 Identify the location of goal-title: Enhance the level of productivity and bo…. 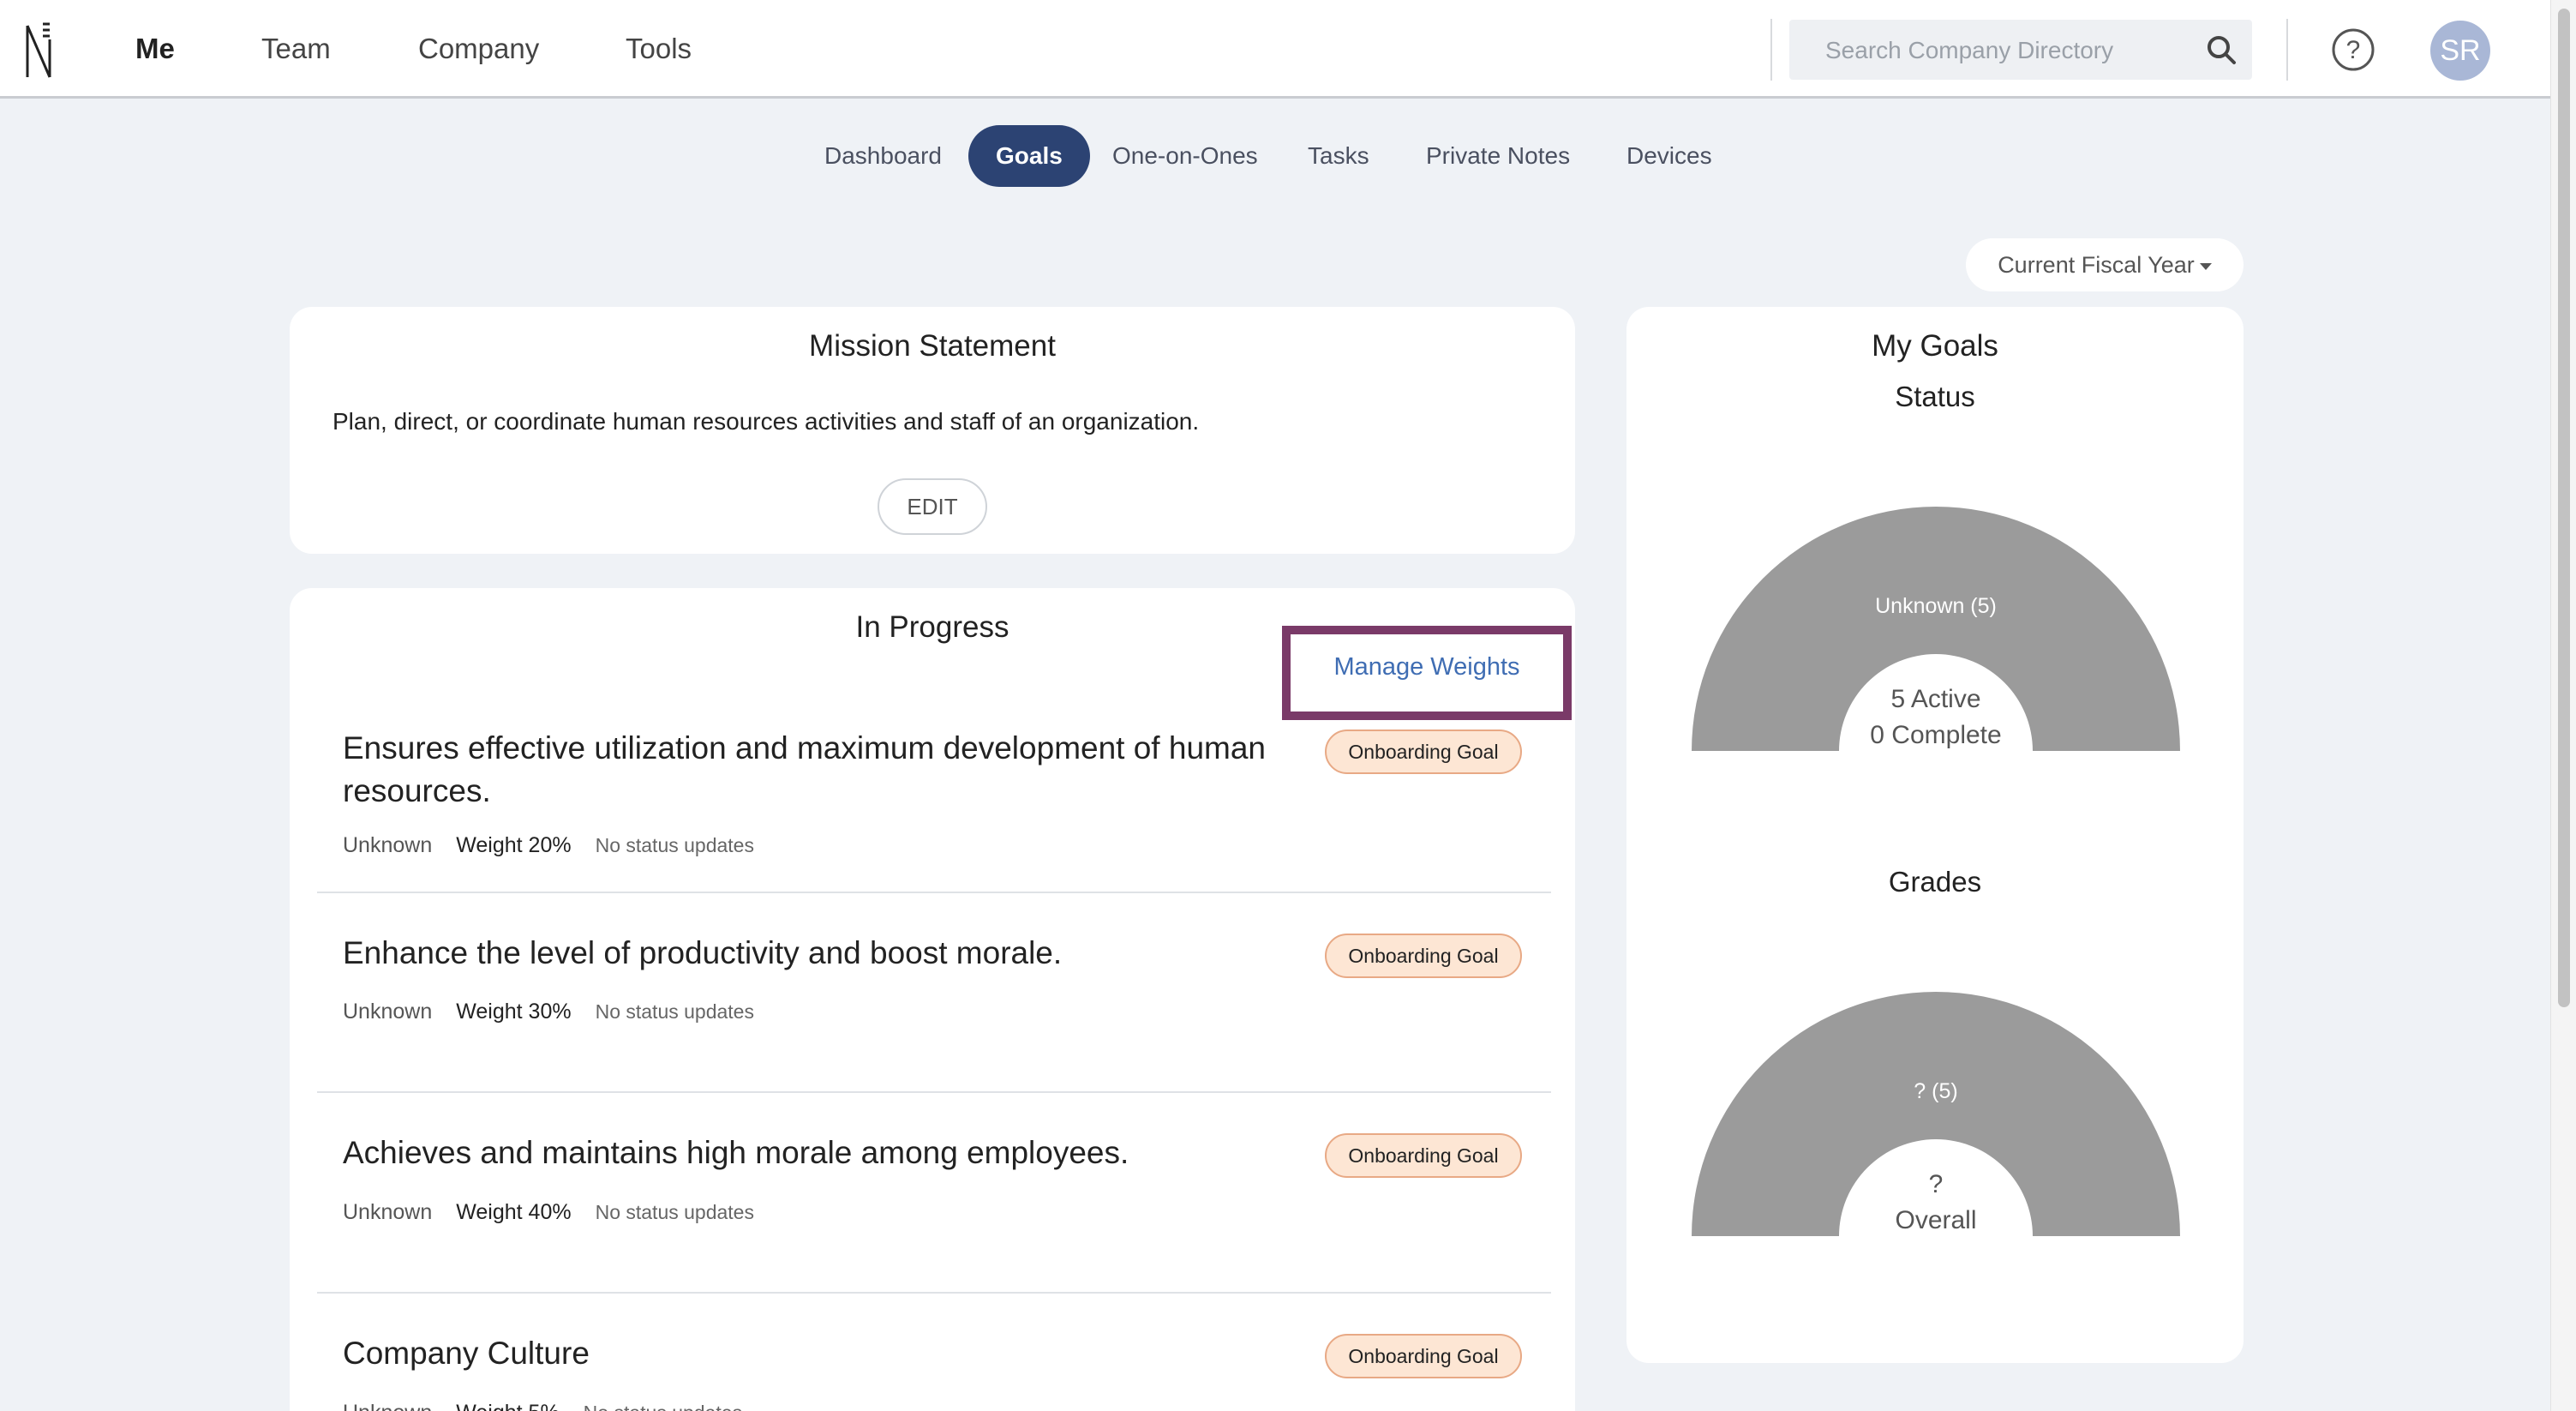
(702, 954).